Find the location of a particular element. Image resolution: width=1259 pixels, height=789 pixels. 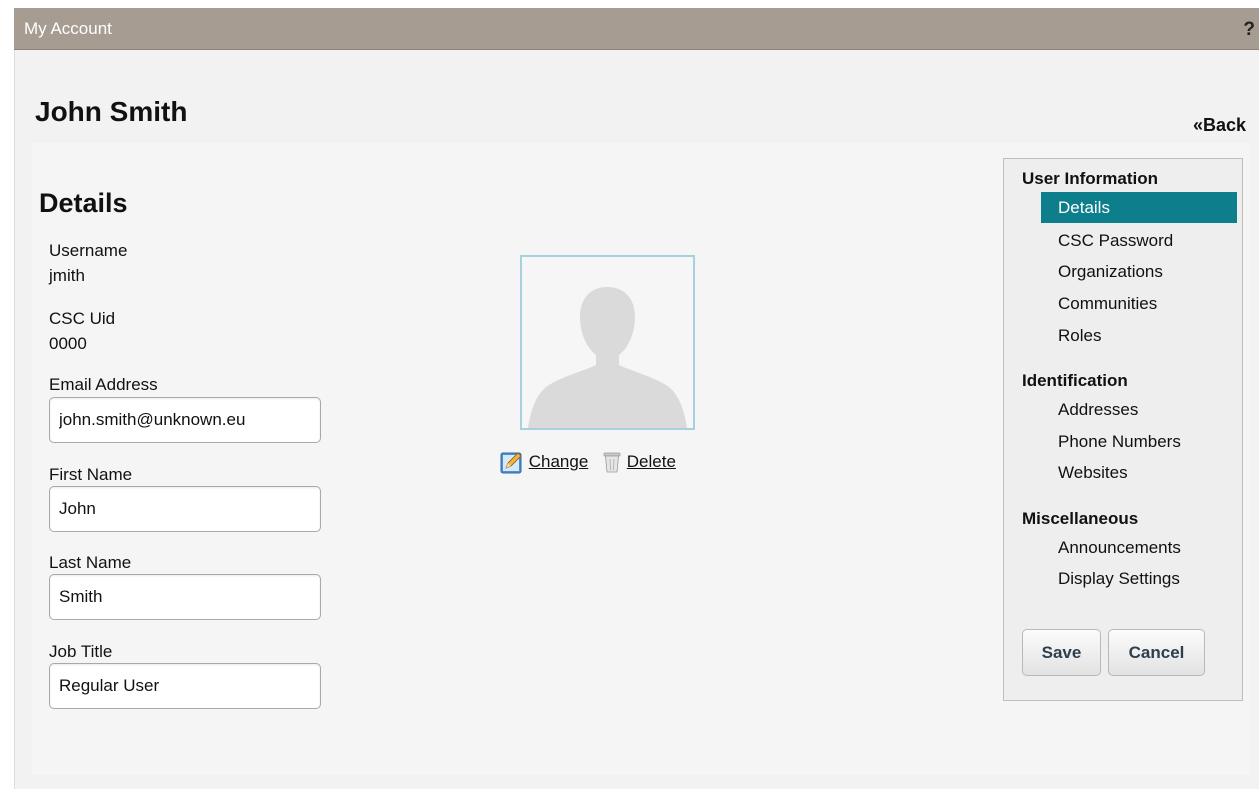

portlet-title: My Account is located at coordinates (68, 28).